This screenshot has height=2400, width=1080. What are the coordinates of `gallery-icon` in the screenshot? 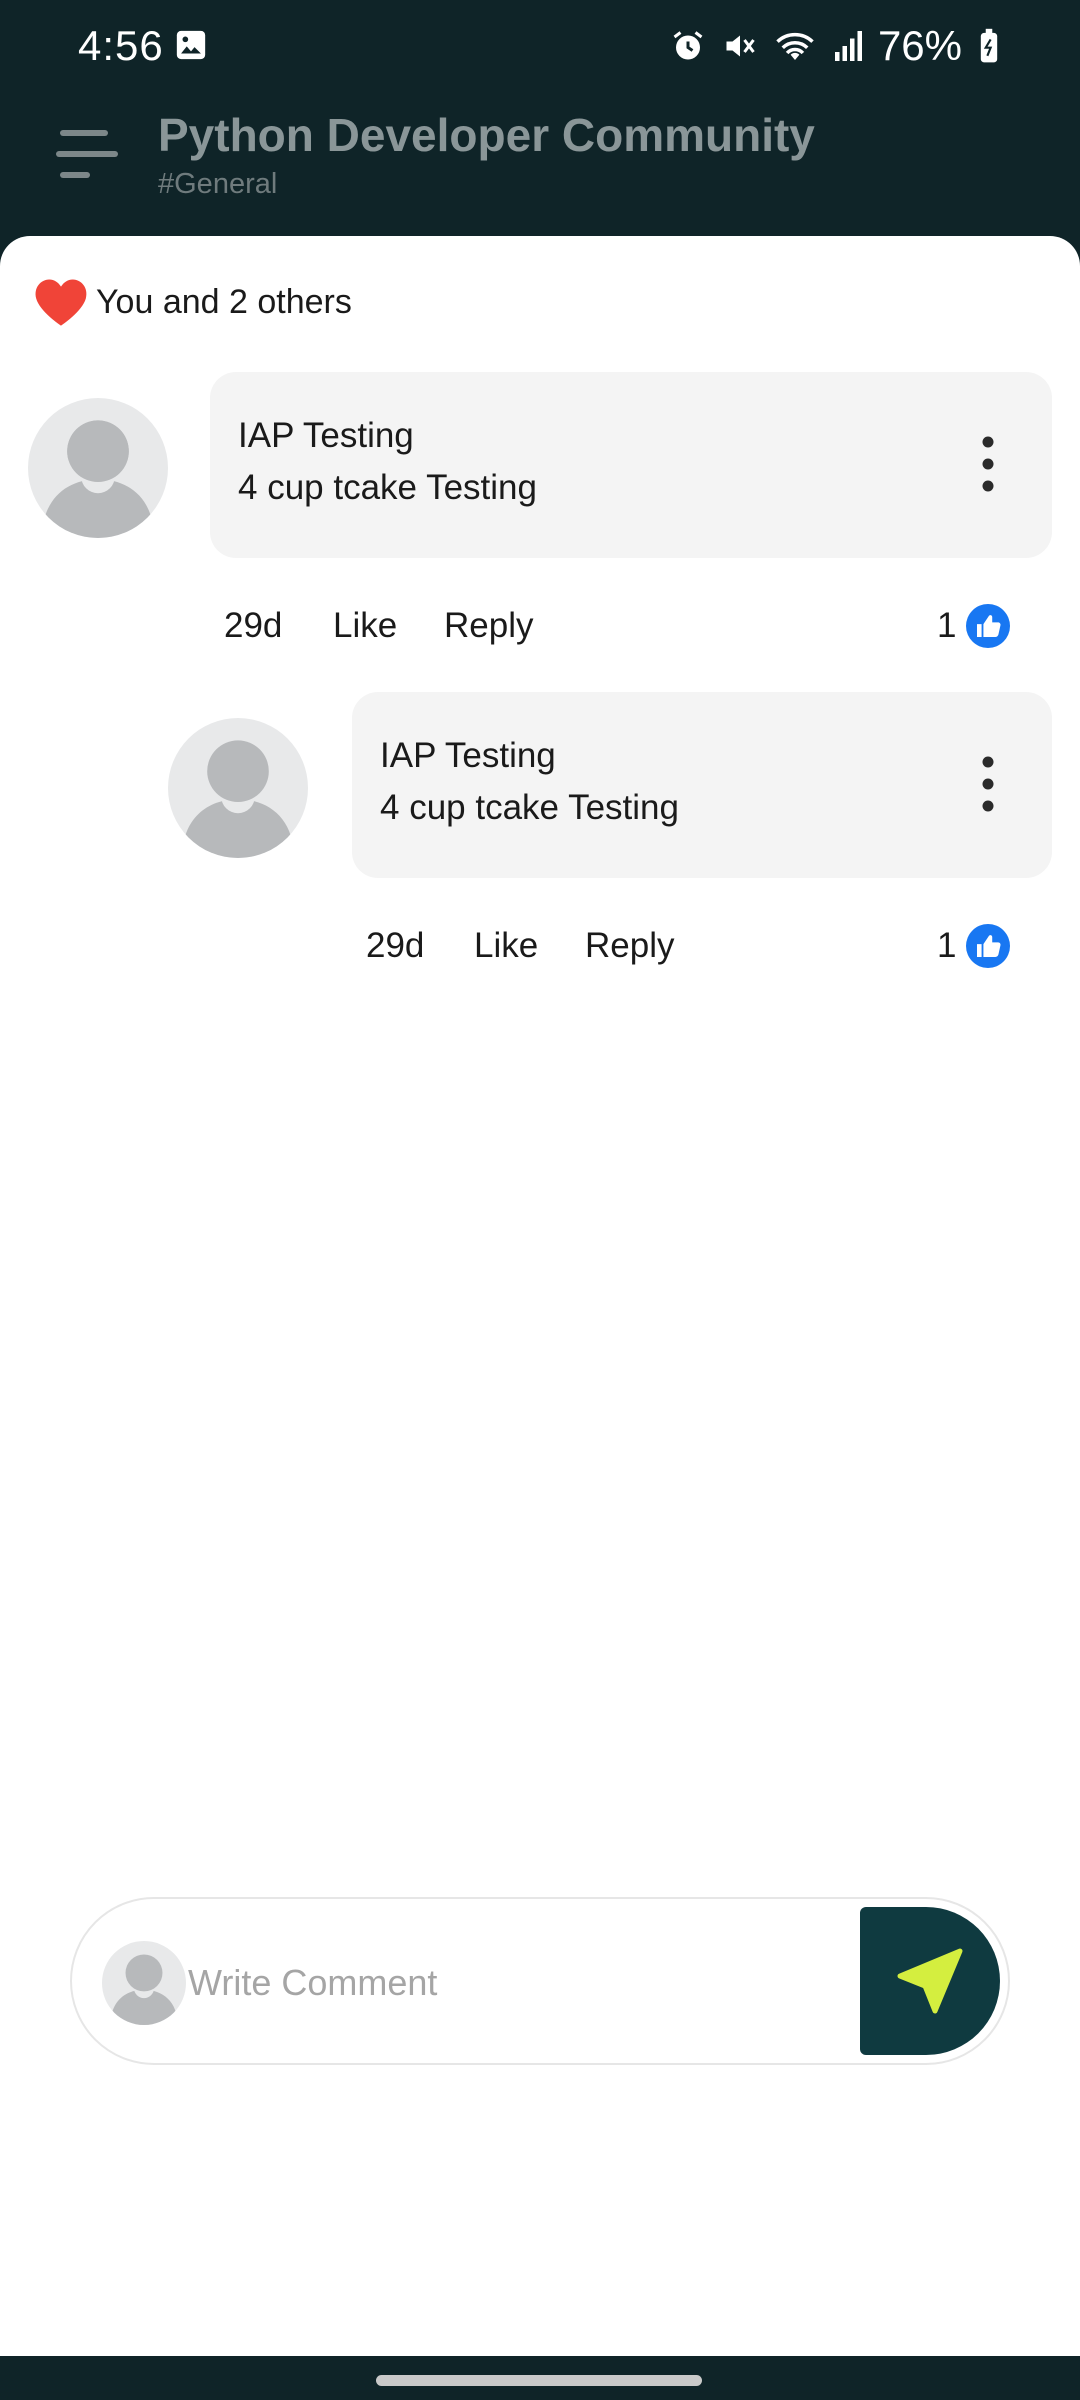 It's located at (191, 45).